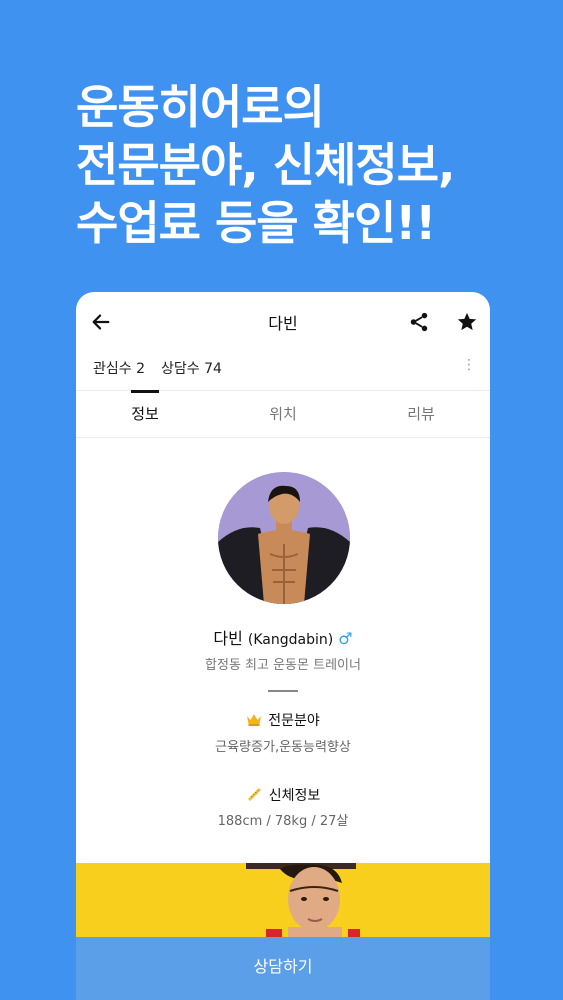 The width and height of the screenshot is (563, 1000). What do you see at coordinates (283, 747) in the screenshot?
I see `specialty-value: 근육량증가,운동능력향상` at bounding box center [283, 747].